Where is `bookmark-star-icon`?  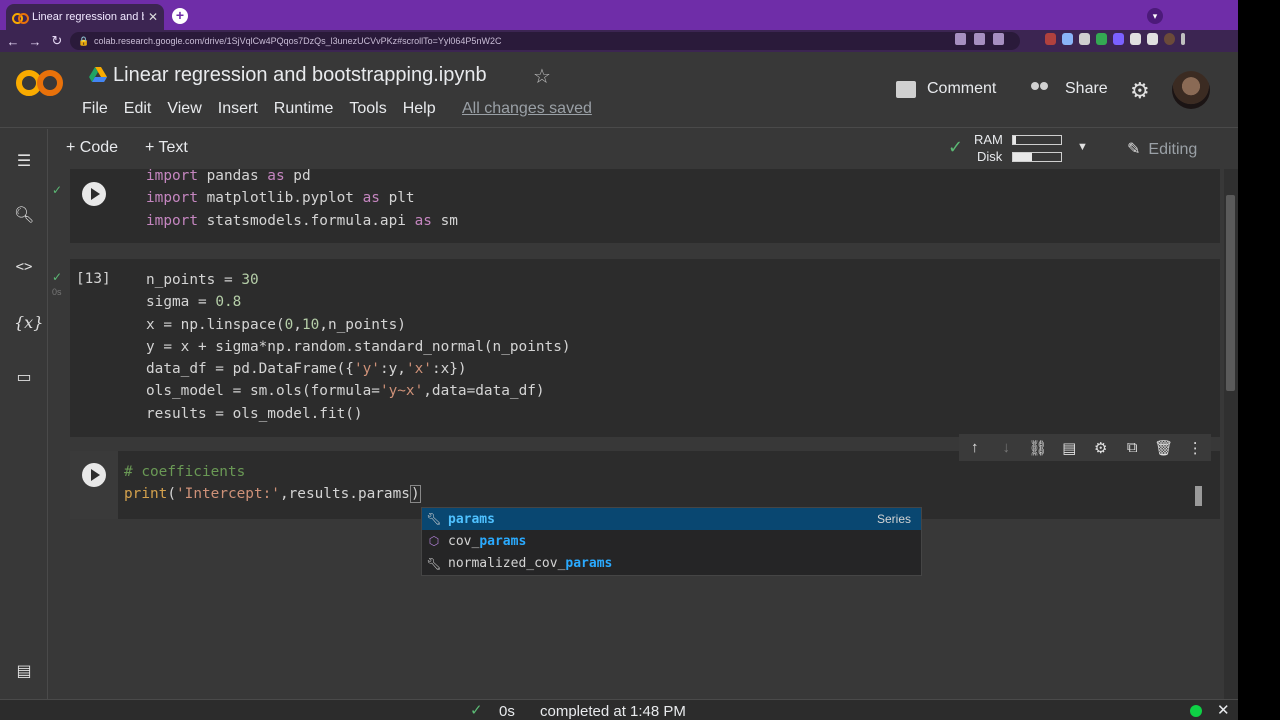
bookmark-star-icon is located at coordinates (998, 39).